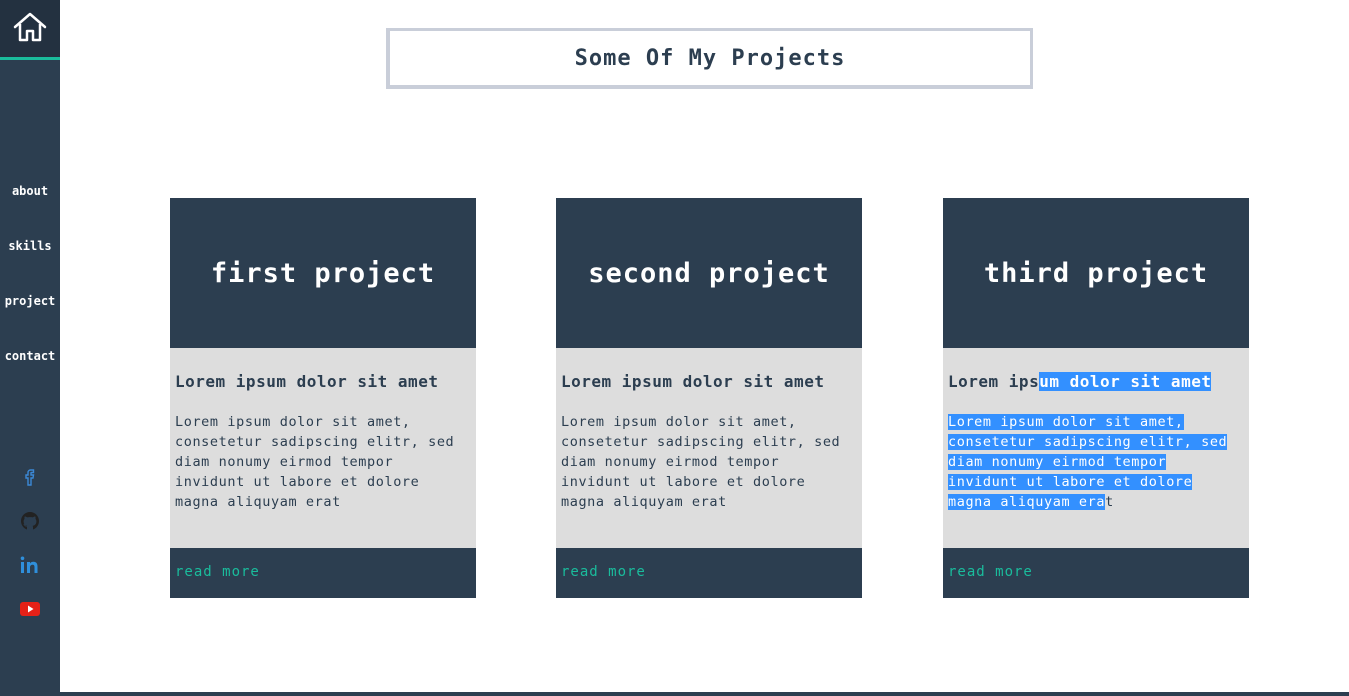 Image resolution: width=1349 pixels, height=696 pixels. Describe the element at coordinates (709, 273) in the screenshot. I see `card-title: second project` at that location.